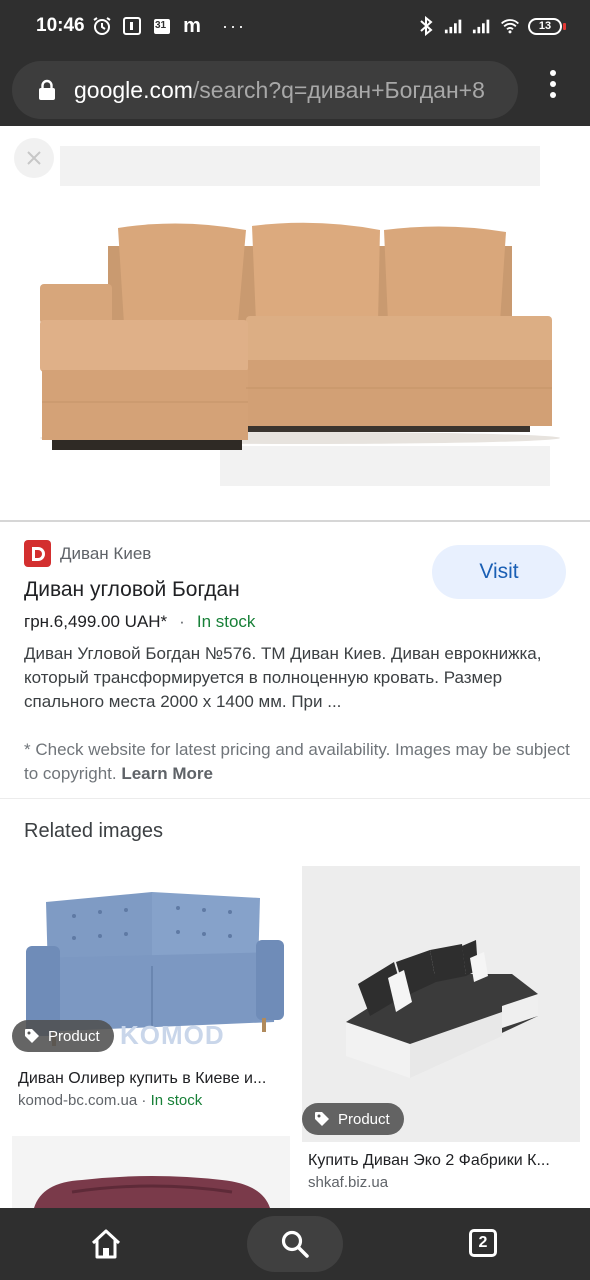  What do you see at coordinates (192, 26) in the screenshot?
I see `app-m-icon: m` at bounding box center [192, 26].